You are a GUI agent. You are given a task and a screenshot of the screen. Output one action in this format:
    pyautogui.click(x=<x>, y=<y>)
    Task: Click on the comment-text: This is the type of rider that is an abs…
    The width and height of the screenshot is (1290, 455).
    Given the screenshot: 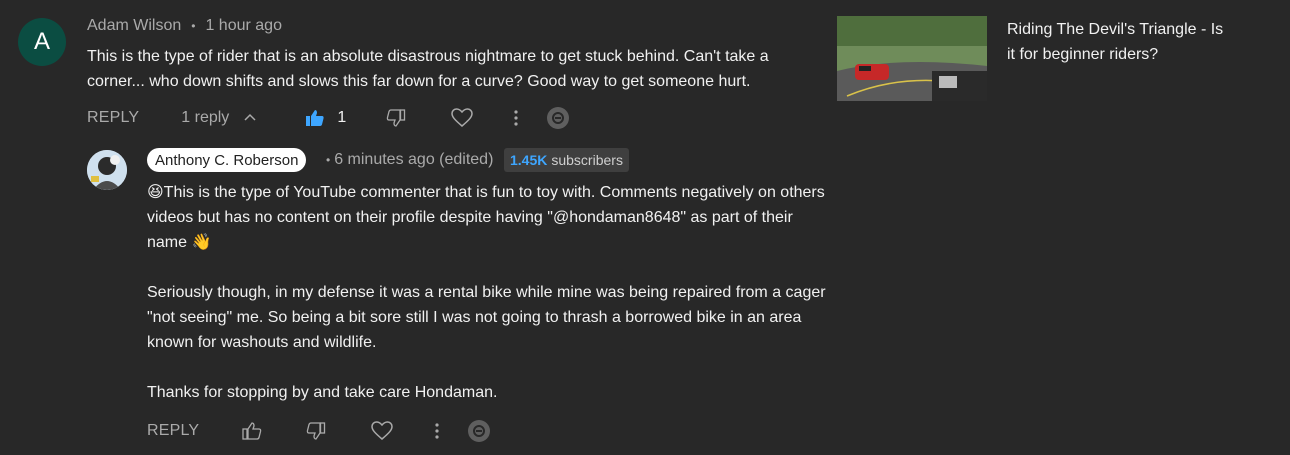 What is the action you would take?
    pyautogui.click(x=428, y=69)
    